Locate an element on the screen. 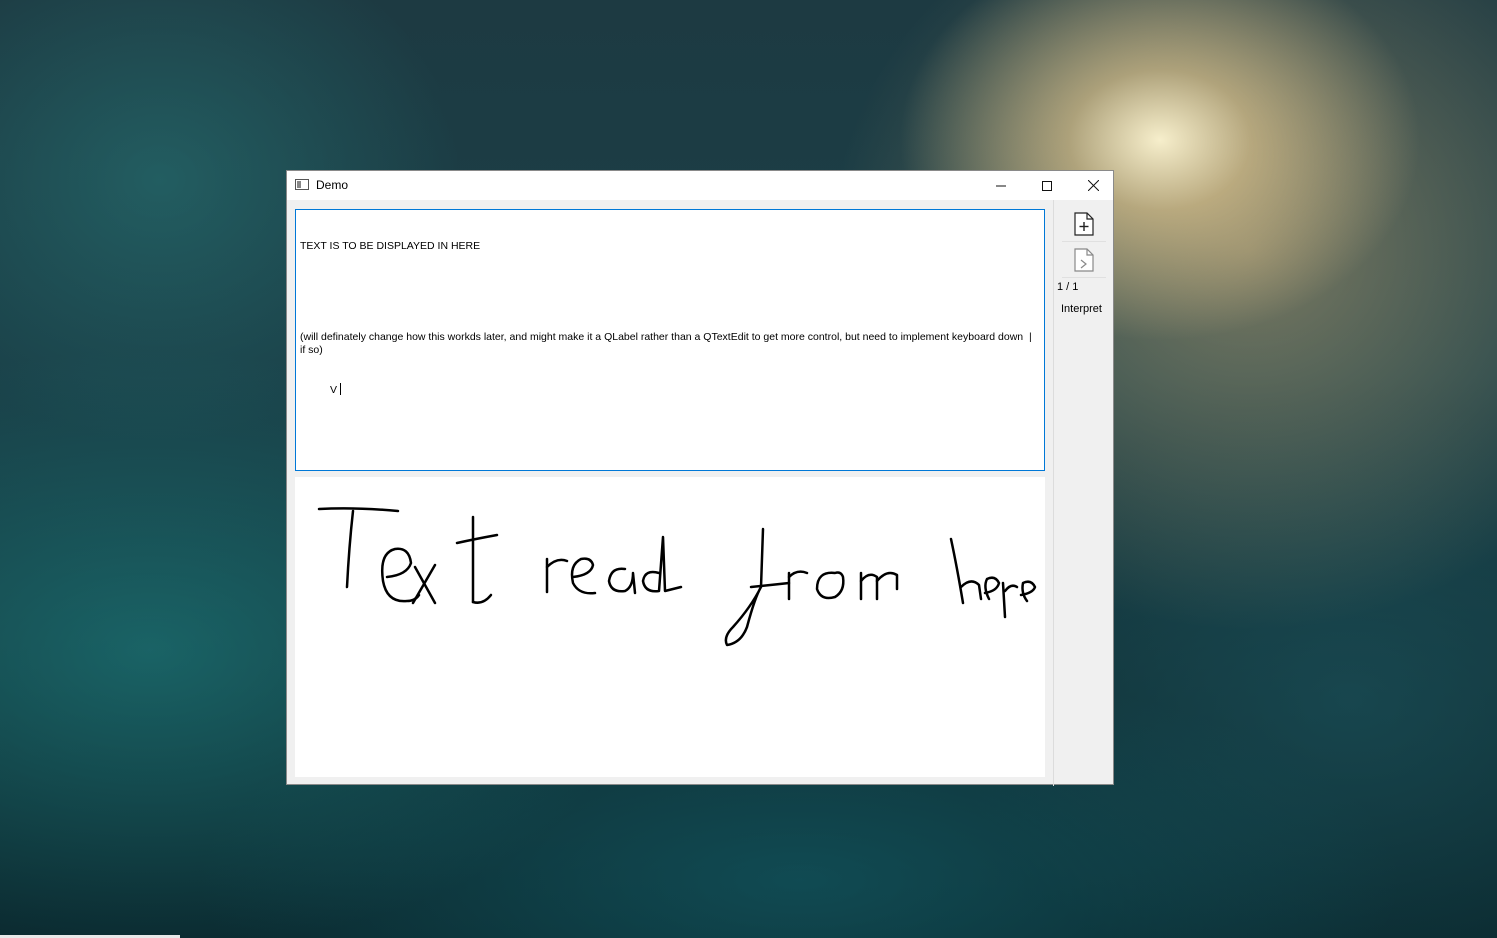  maximize-icon is located at coordinates (1047, 185).